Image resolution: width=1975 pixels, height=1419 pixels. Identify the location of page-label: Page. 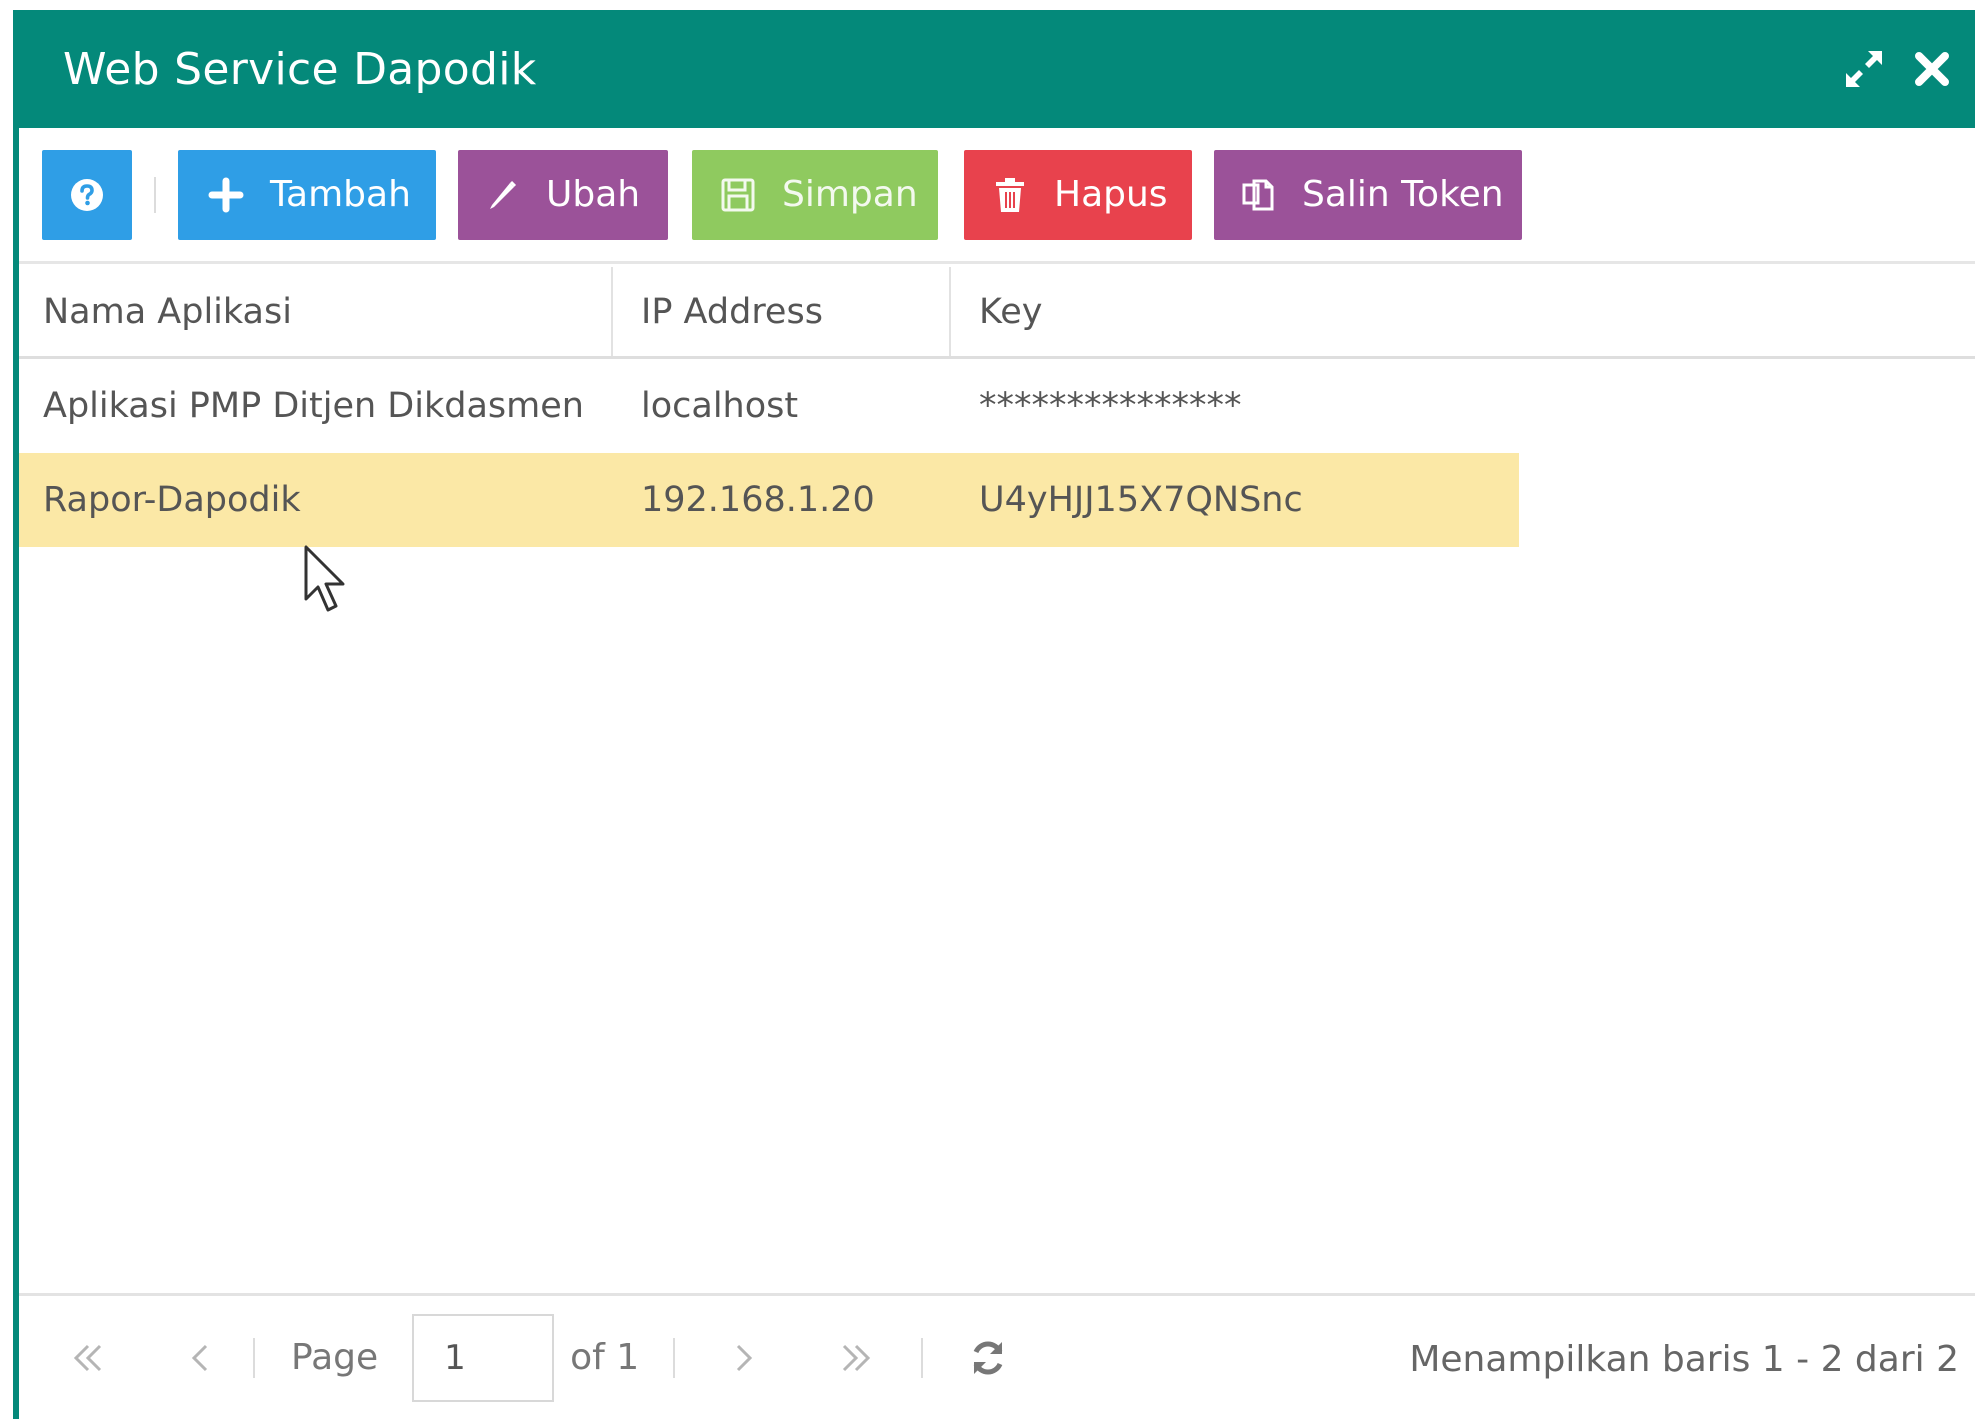
(335, 1357).